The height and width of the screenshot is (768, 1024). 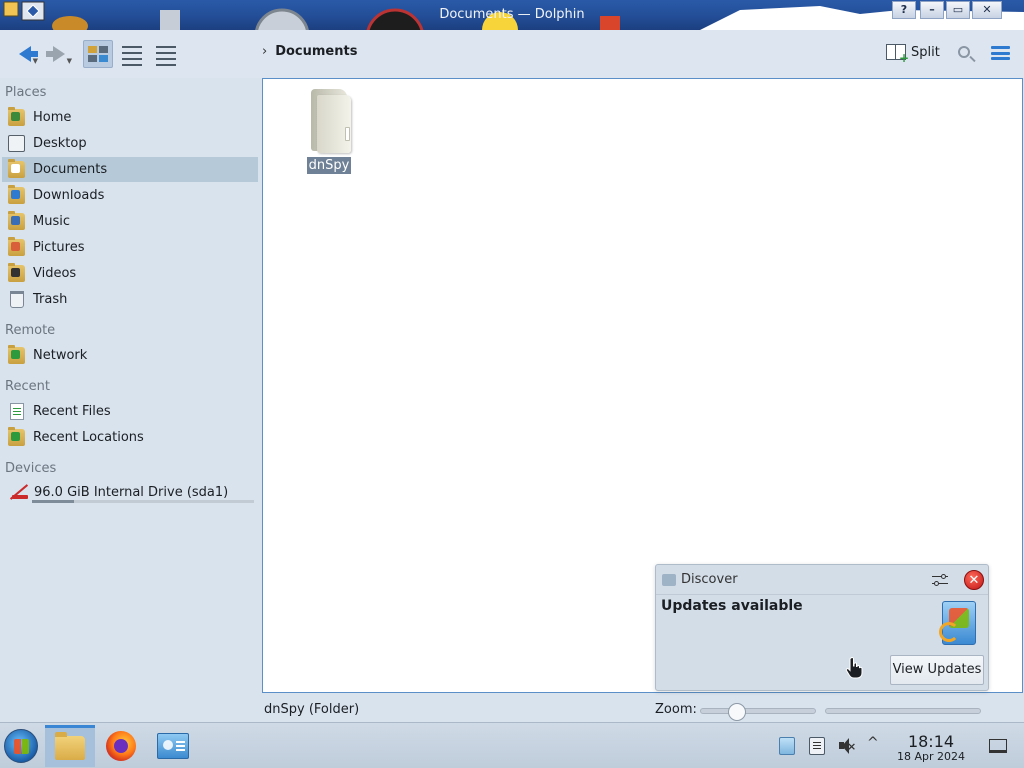 I want to click on configure-icon, so click(x=940, y=580).